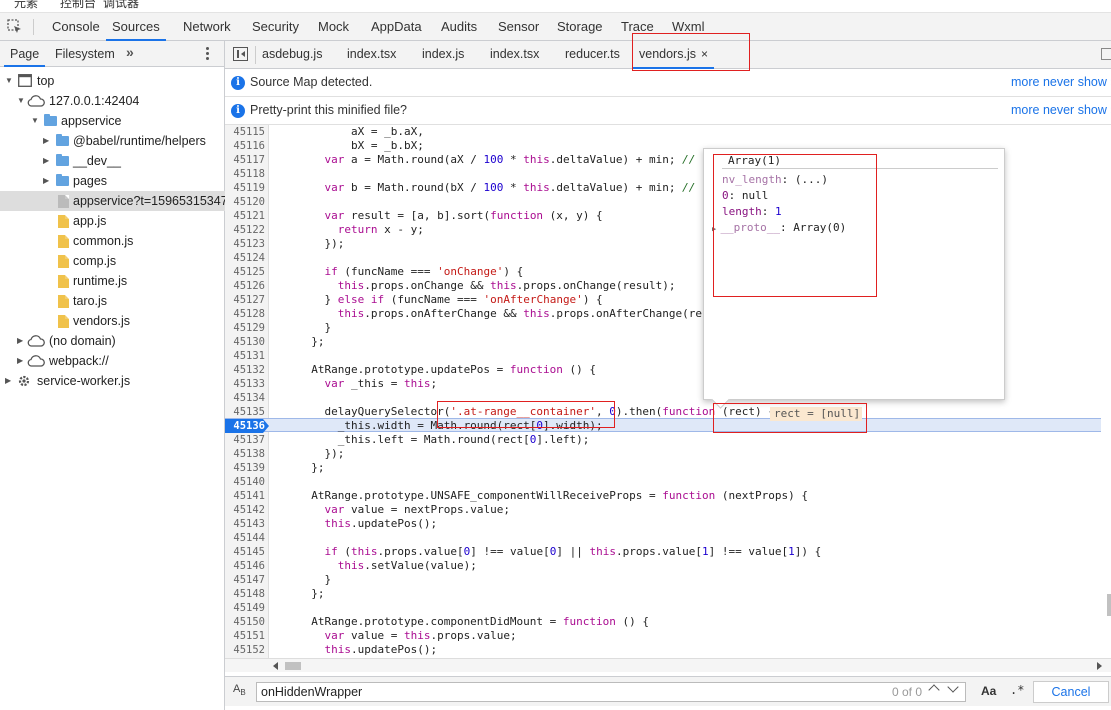  Describe the element at coordinates (245, 258) in the screenshot. I see `line-number: 45124` at that location.